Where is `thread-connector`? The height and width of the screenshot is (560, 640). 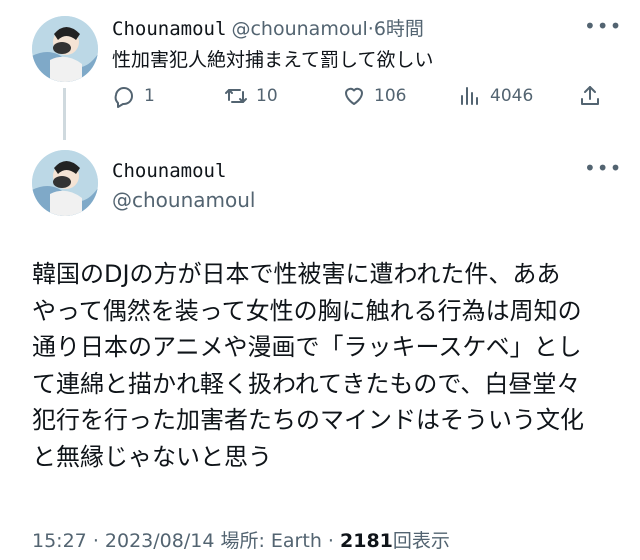
thread-connector is located at coordinates (64, 114).